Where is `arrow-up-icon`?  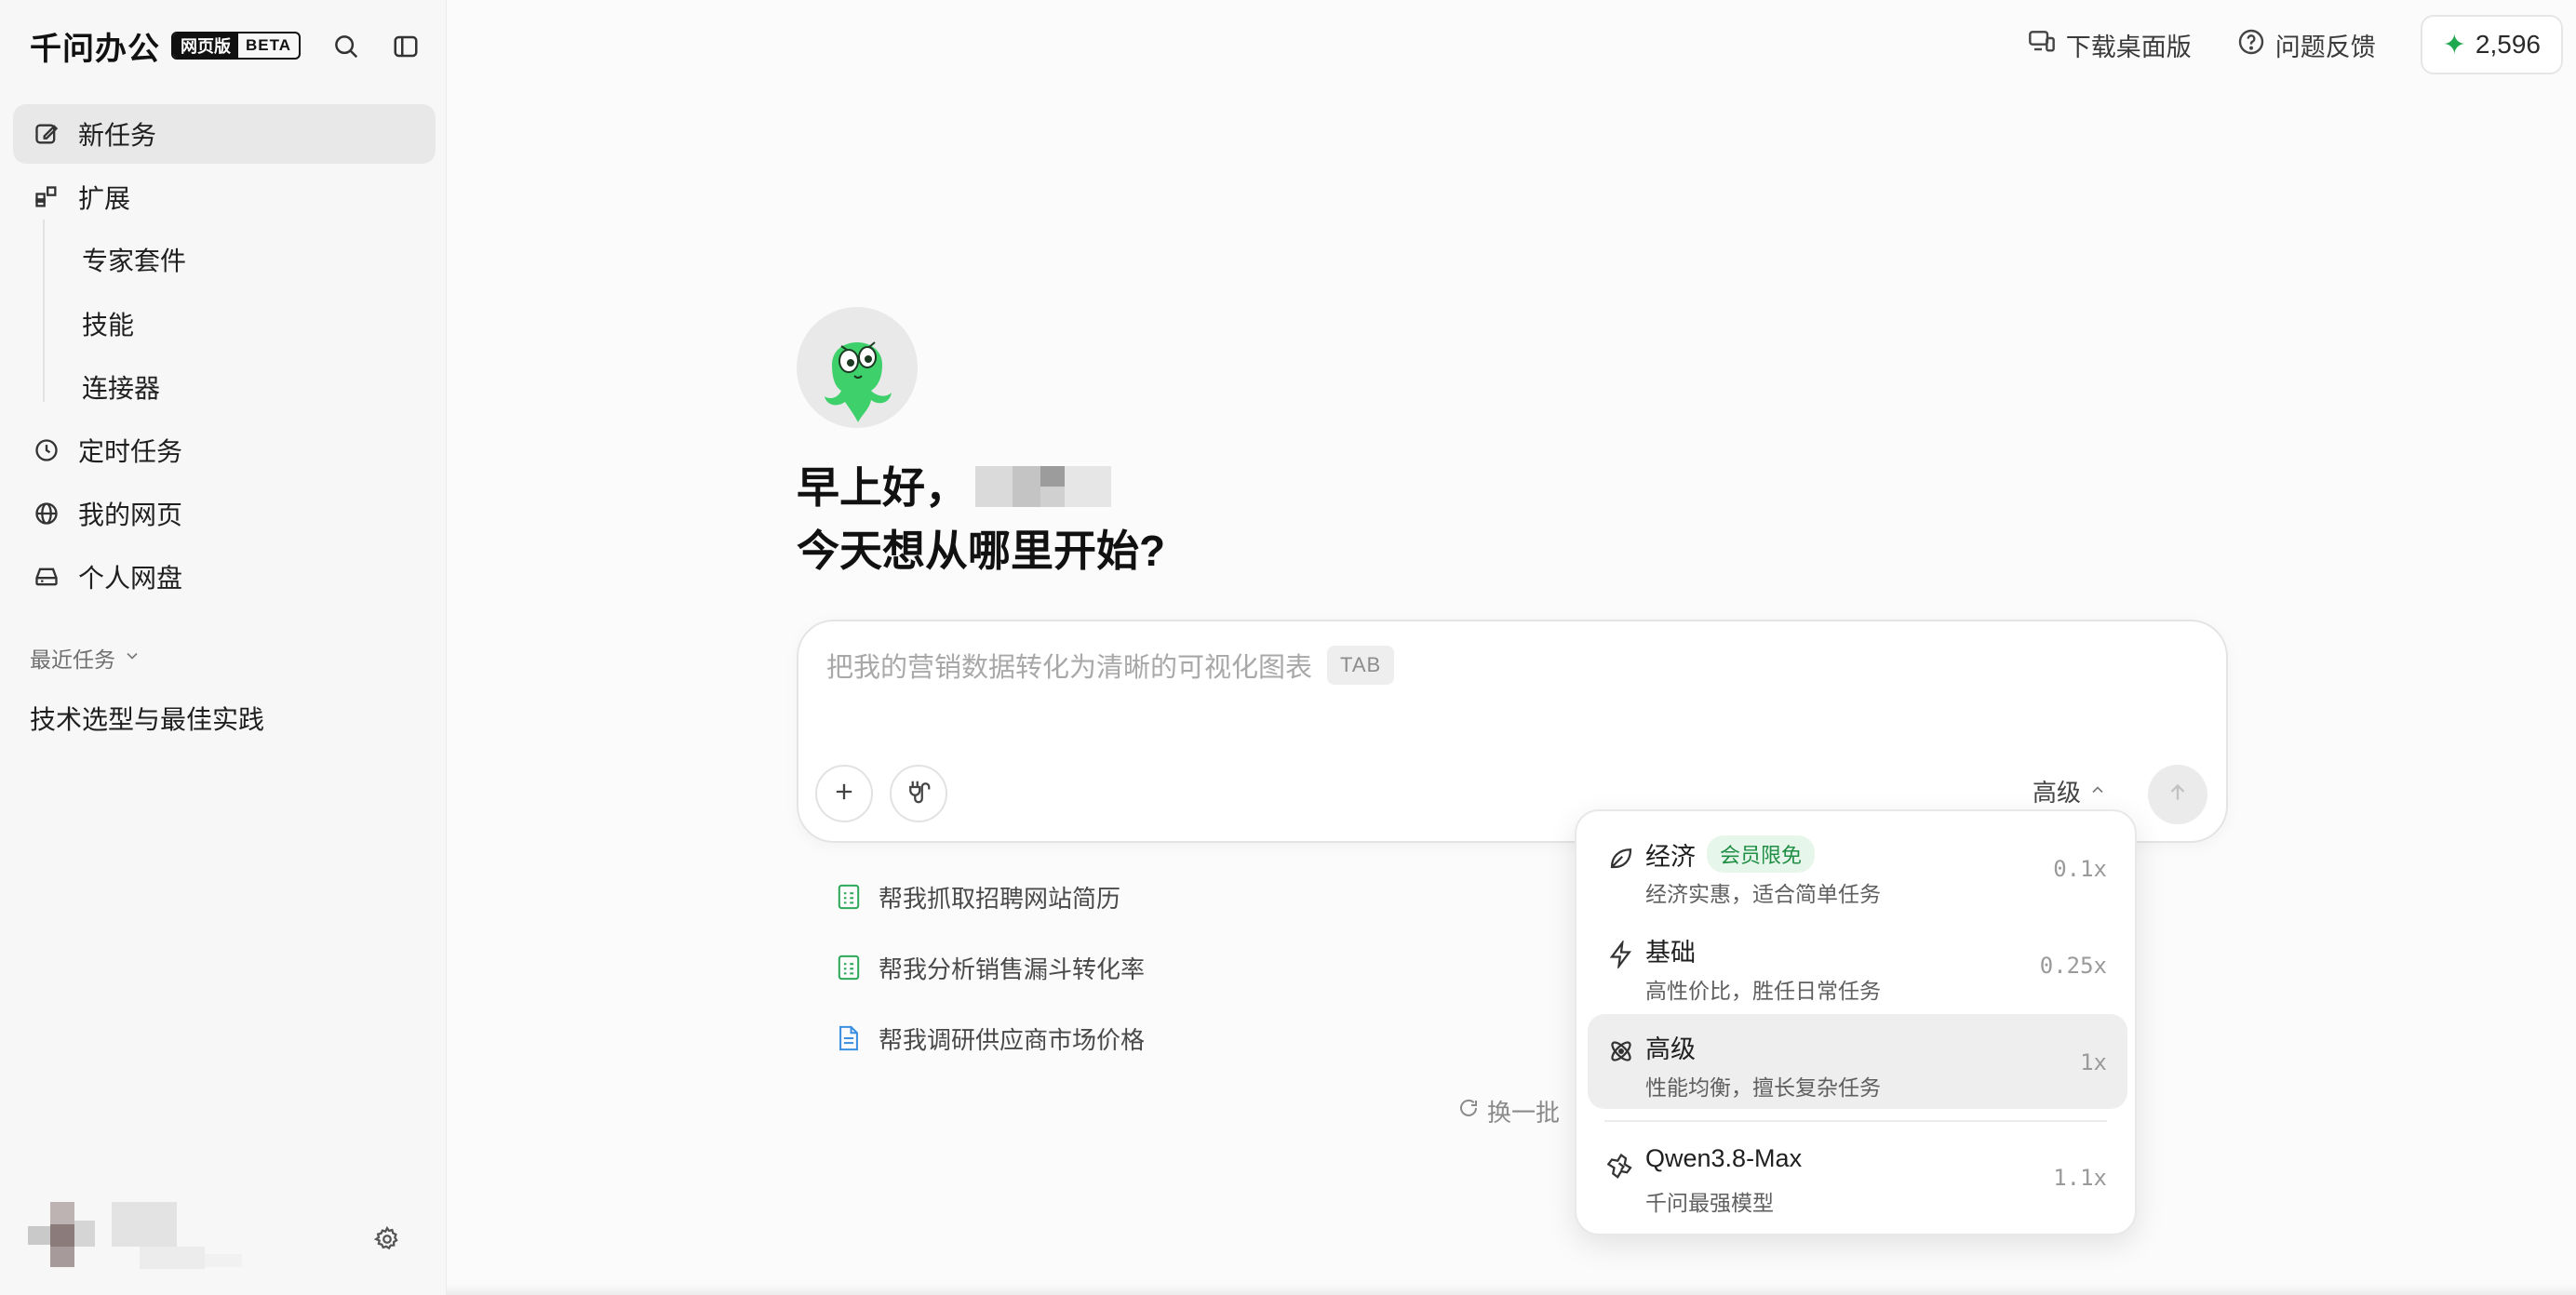 arrow-up-icon is located at coordinates (2178, 795).